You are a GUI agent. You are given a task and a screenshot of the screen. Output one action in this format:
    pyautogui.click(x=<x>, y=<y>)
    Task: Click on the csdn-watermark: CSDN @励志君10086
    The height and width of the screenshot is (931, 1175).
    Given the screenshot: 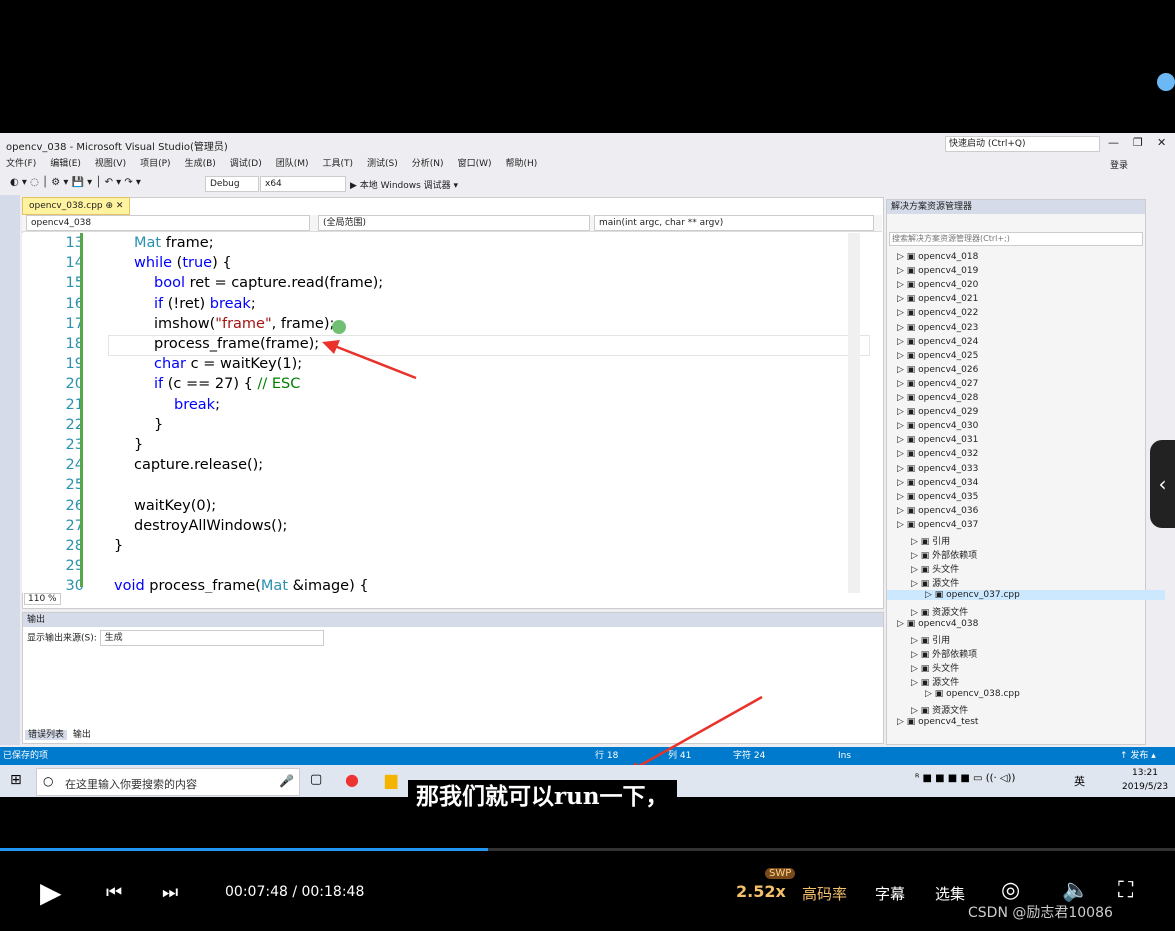 What is the action you would take?
    pyautogui.click(x=1040, y=913)
    